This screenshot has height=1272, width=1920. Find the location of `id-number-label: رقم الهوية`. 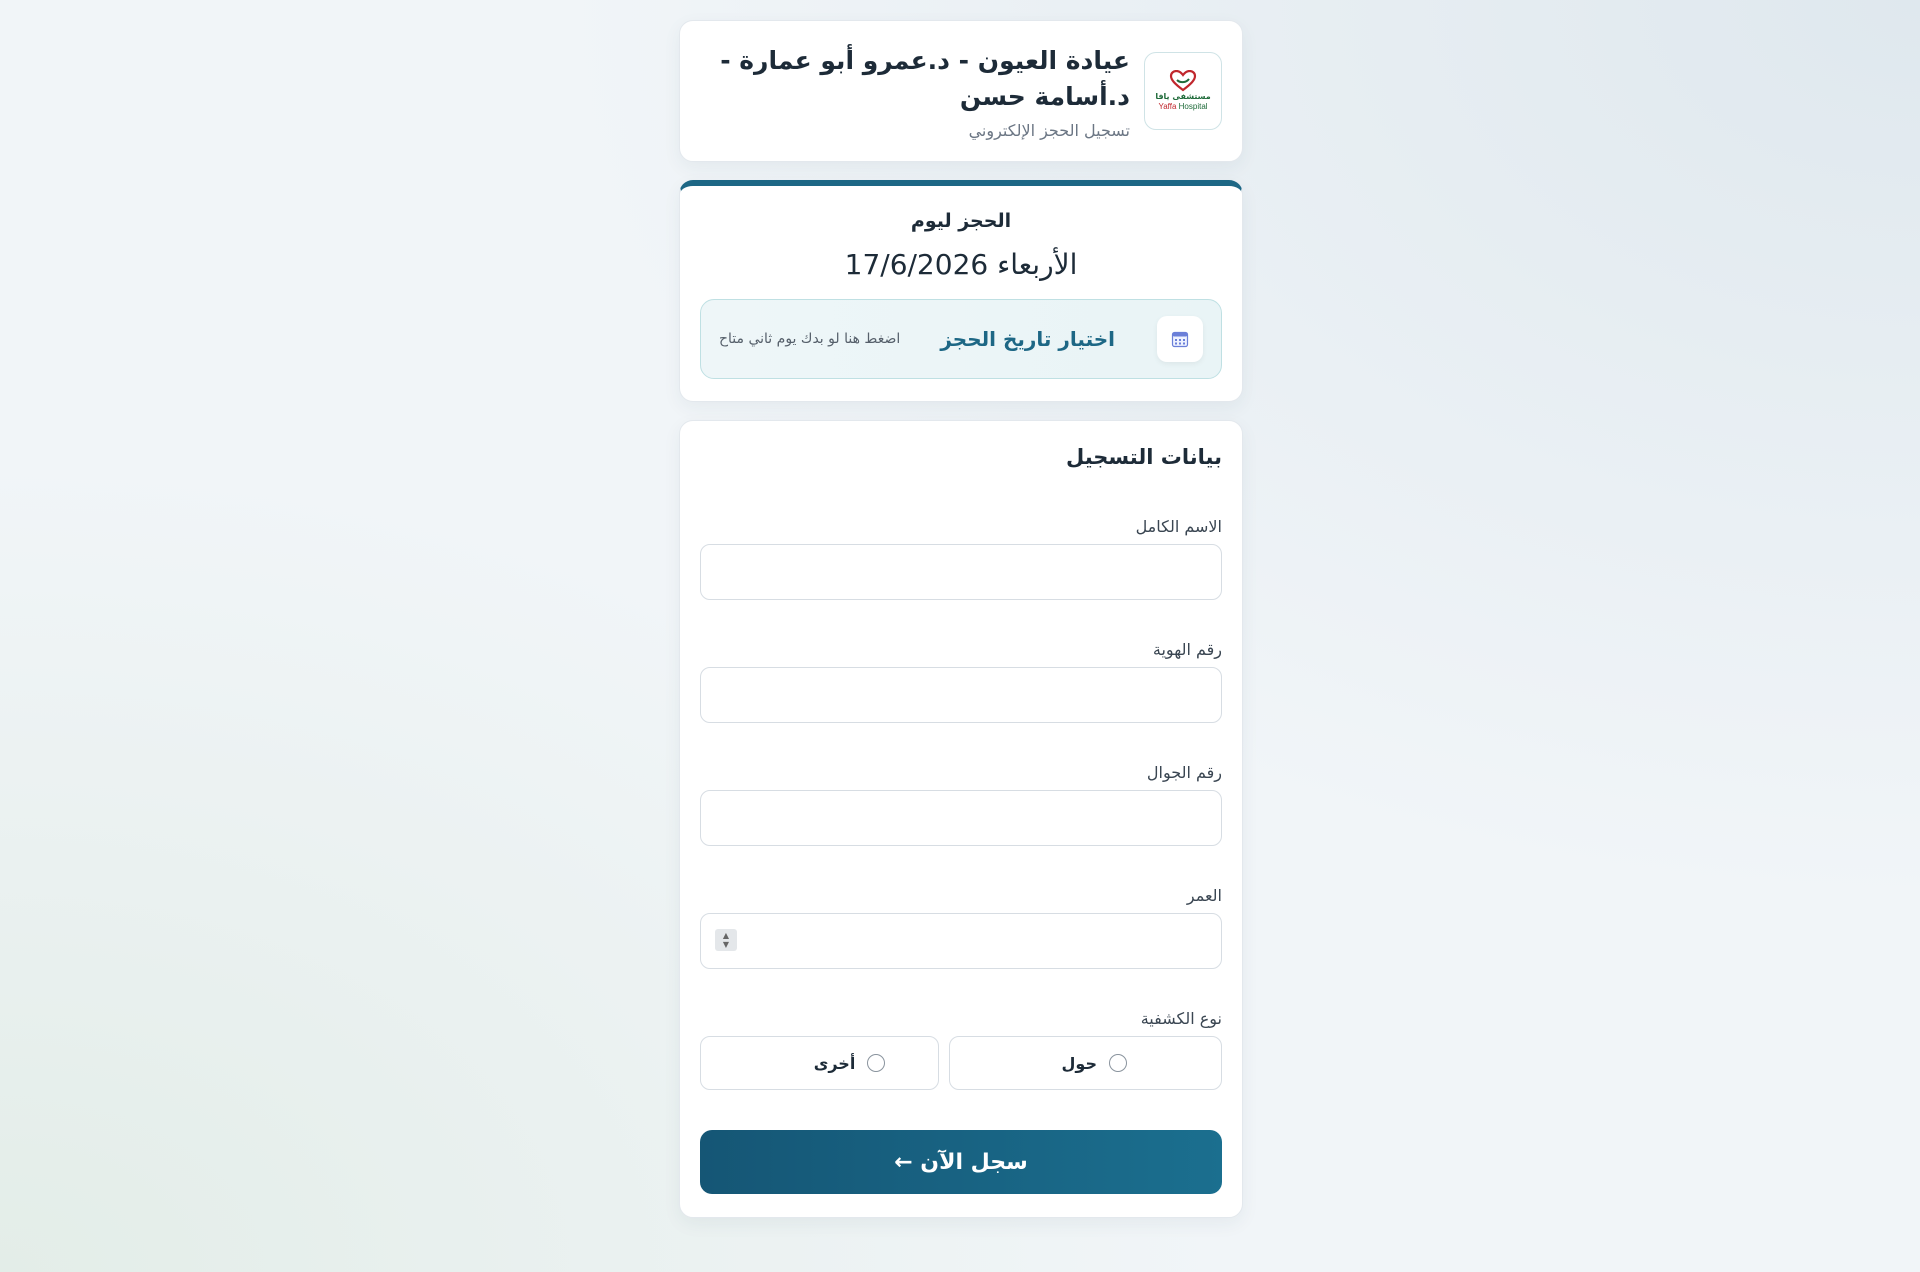

id-number-label: رقم الهوية is located at coordinates (1187, 649).